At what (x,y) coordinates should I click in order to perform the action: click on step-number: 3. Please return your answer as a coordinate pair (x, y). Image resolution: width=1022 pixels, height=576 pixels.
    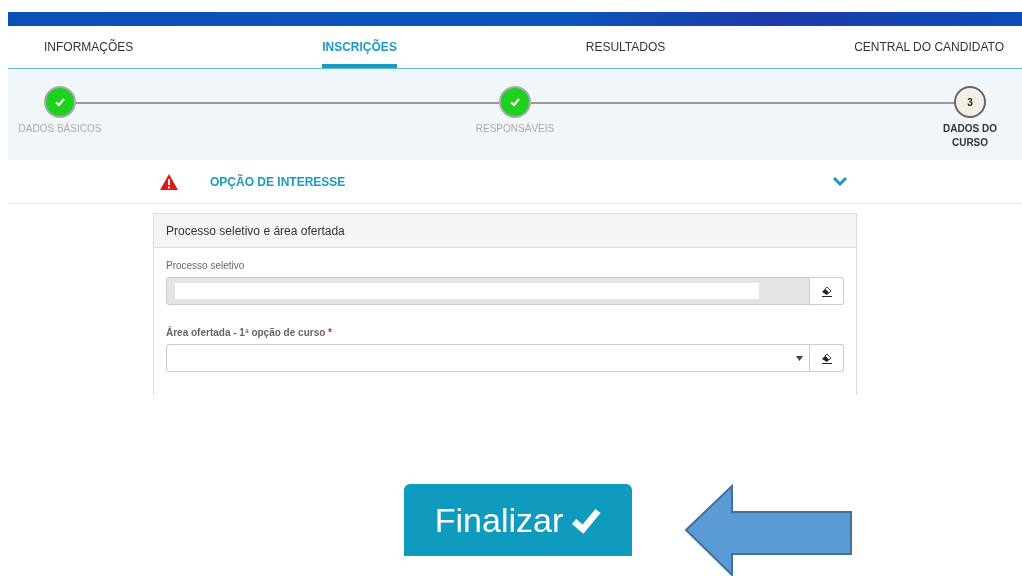
    Looking at the image, I should click on (970, 102).